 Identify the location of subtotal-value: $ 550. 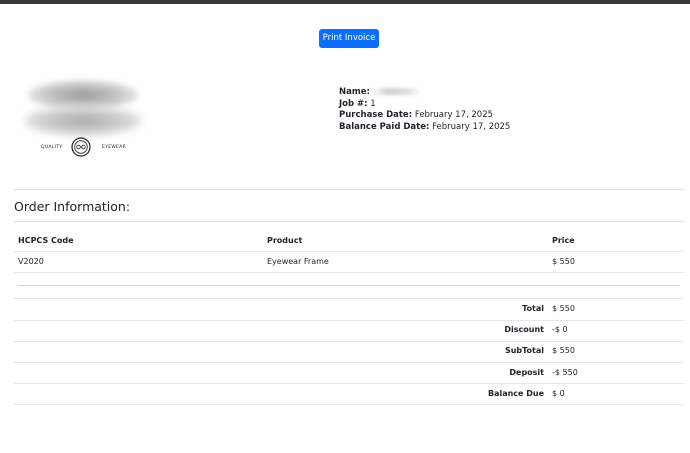
(563, 350).